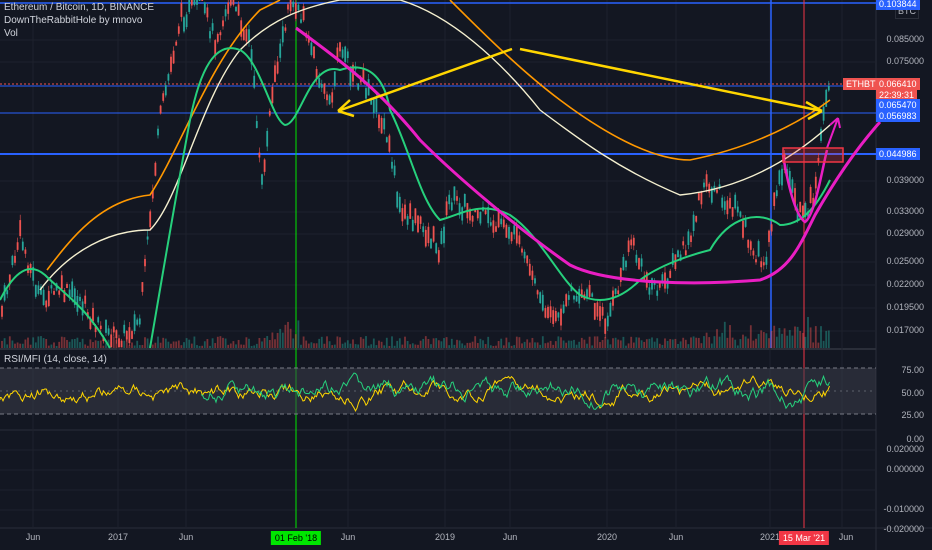 This screenshot has height=550, width=932. What do you see at coordinates (813, 155) in the screenshot?
I see `red-highlight-box` at bounding box center [813, 155].